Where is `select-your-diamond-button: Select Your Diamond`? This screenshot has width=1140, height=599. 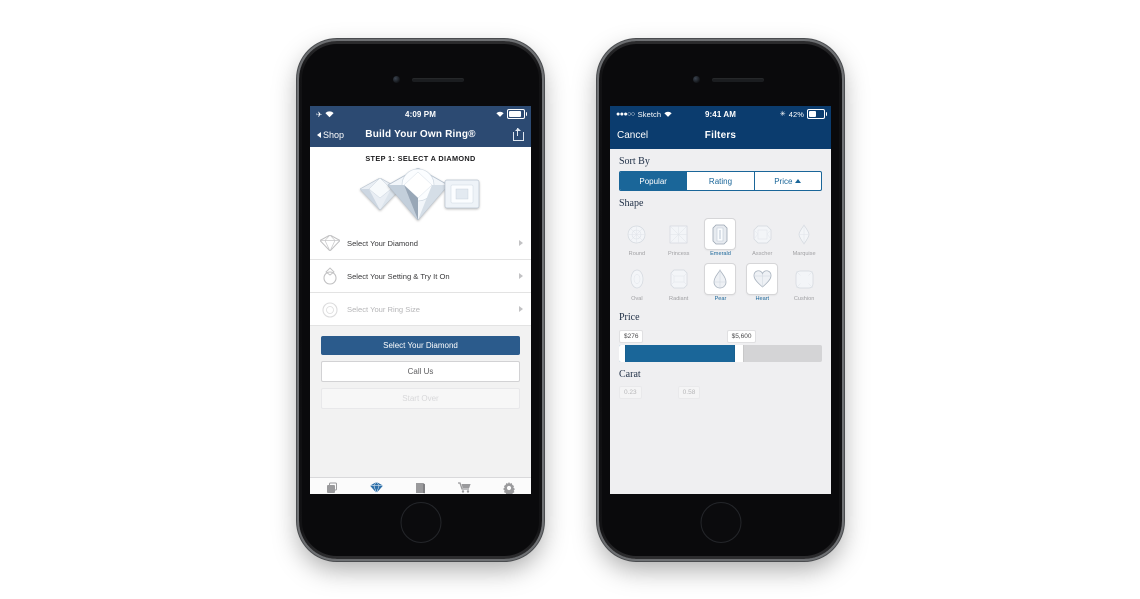 select-your-diamond-button: Select Your Diamond is located at coordinates (420, 345).